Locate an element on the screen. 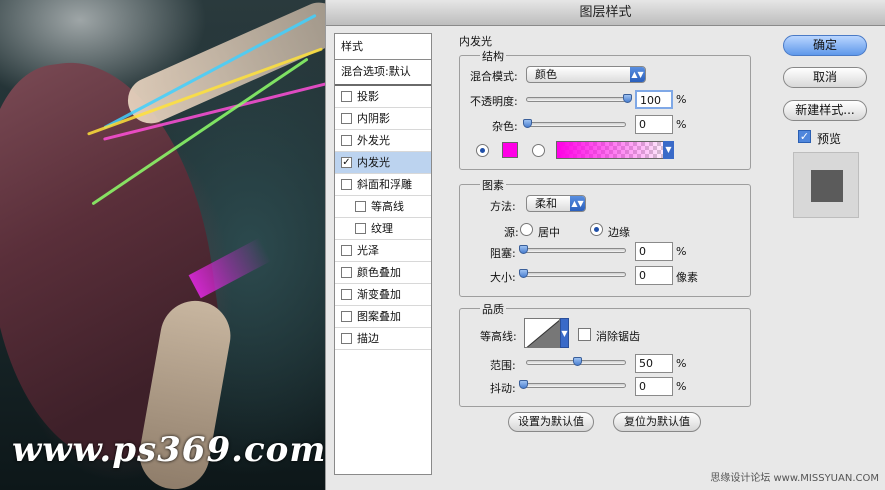 This screenshot has height=490, width=885. quality-group: 品质 等高线: ▼ 消除锯齿 范围: 50 % 抖动: 0 % is located at coordinates (605, 354).